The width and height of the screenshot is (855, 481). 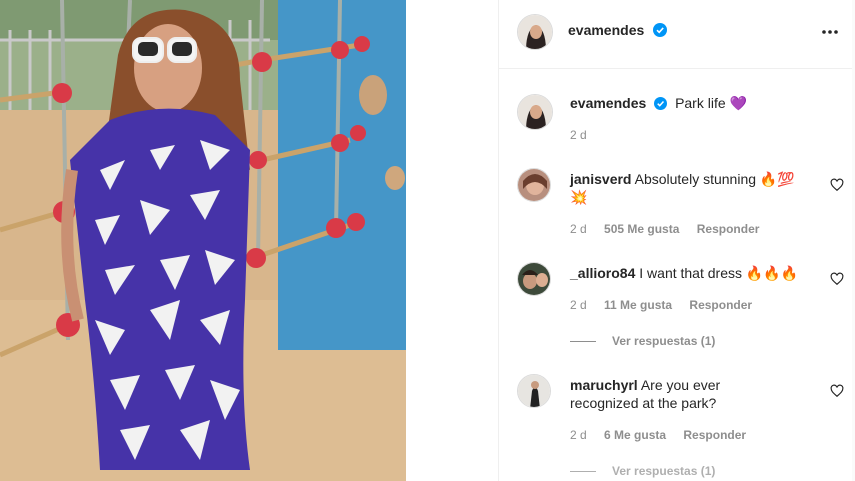 I want to click on comment-text-line1: Are you ever, so click(x=680, y=385).